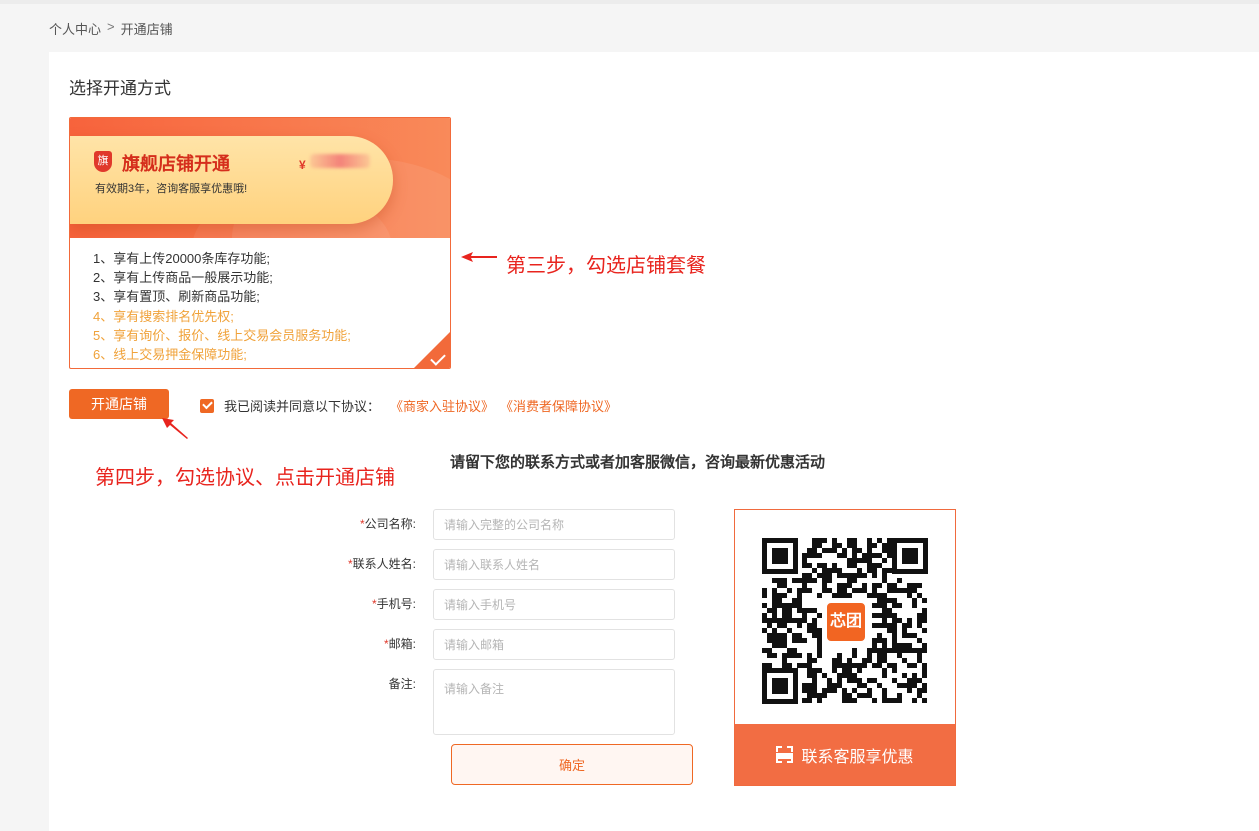  Describe the element at coordinates (340, 161) in the screenshot. I see `price-blurred` at that location.